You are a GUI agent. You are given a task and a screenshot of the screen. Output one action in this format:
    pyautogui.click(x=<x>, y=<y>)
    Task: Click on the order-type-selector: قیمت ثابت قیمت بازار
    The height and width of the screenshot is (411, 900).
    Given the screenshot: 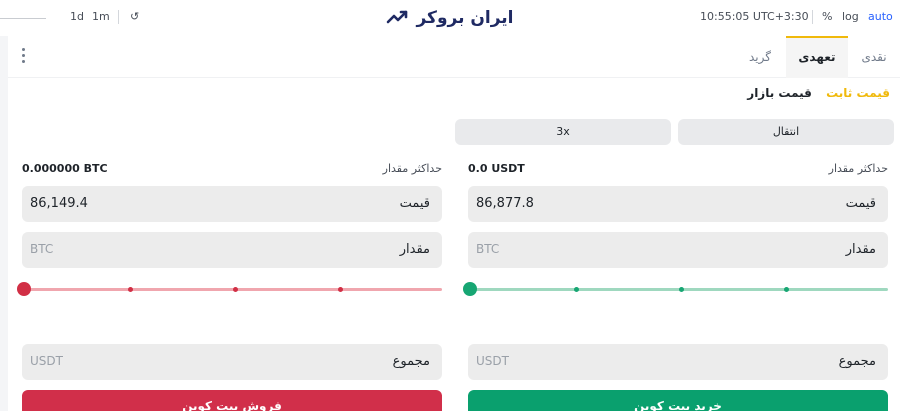 What is the action you would take?
    pyautogui.click(x=813, y=93)
    